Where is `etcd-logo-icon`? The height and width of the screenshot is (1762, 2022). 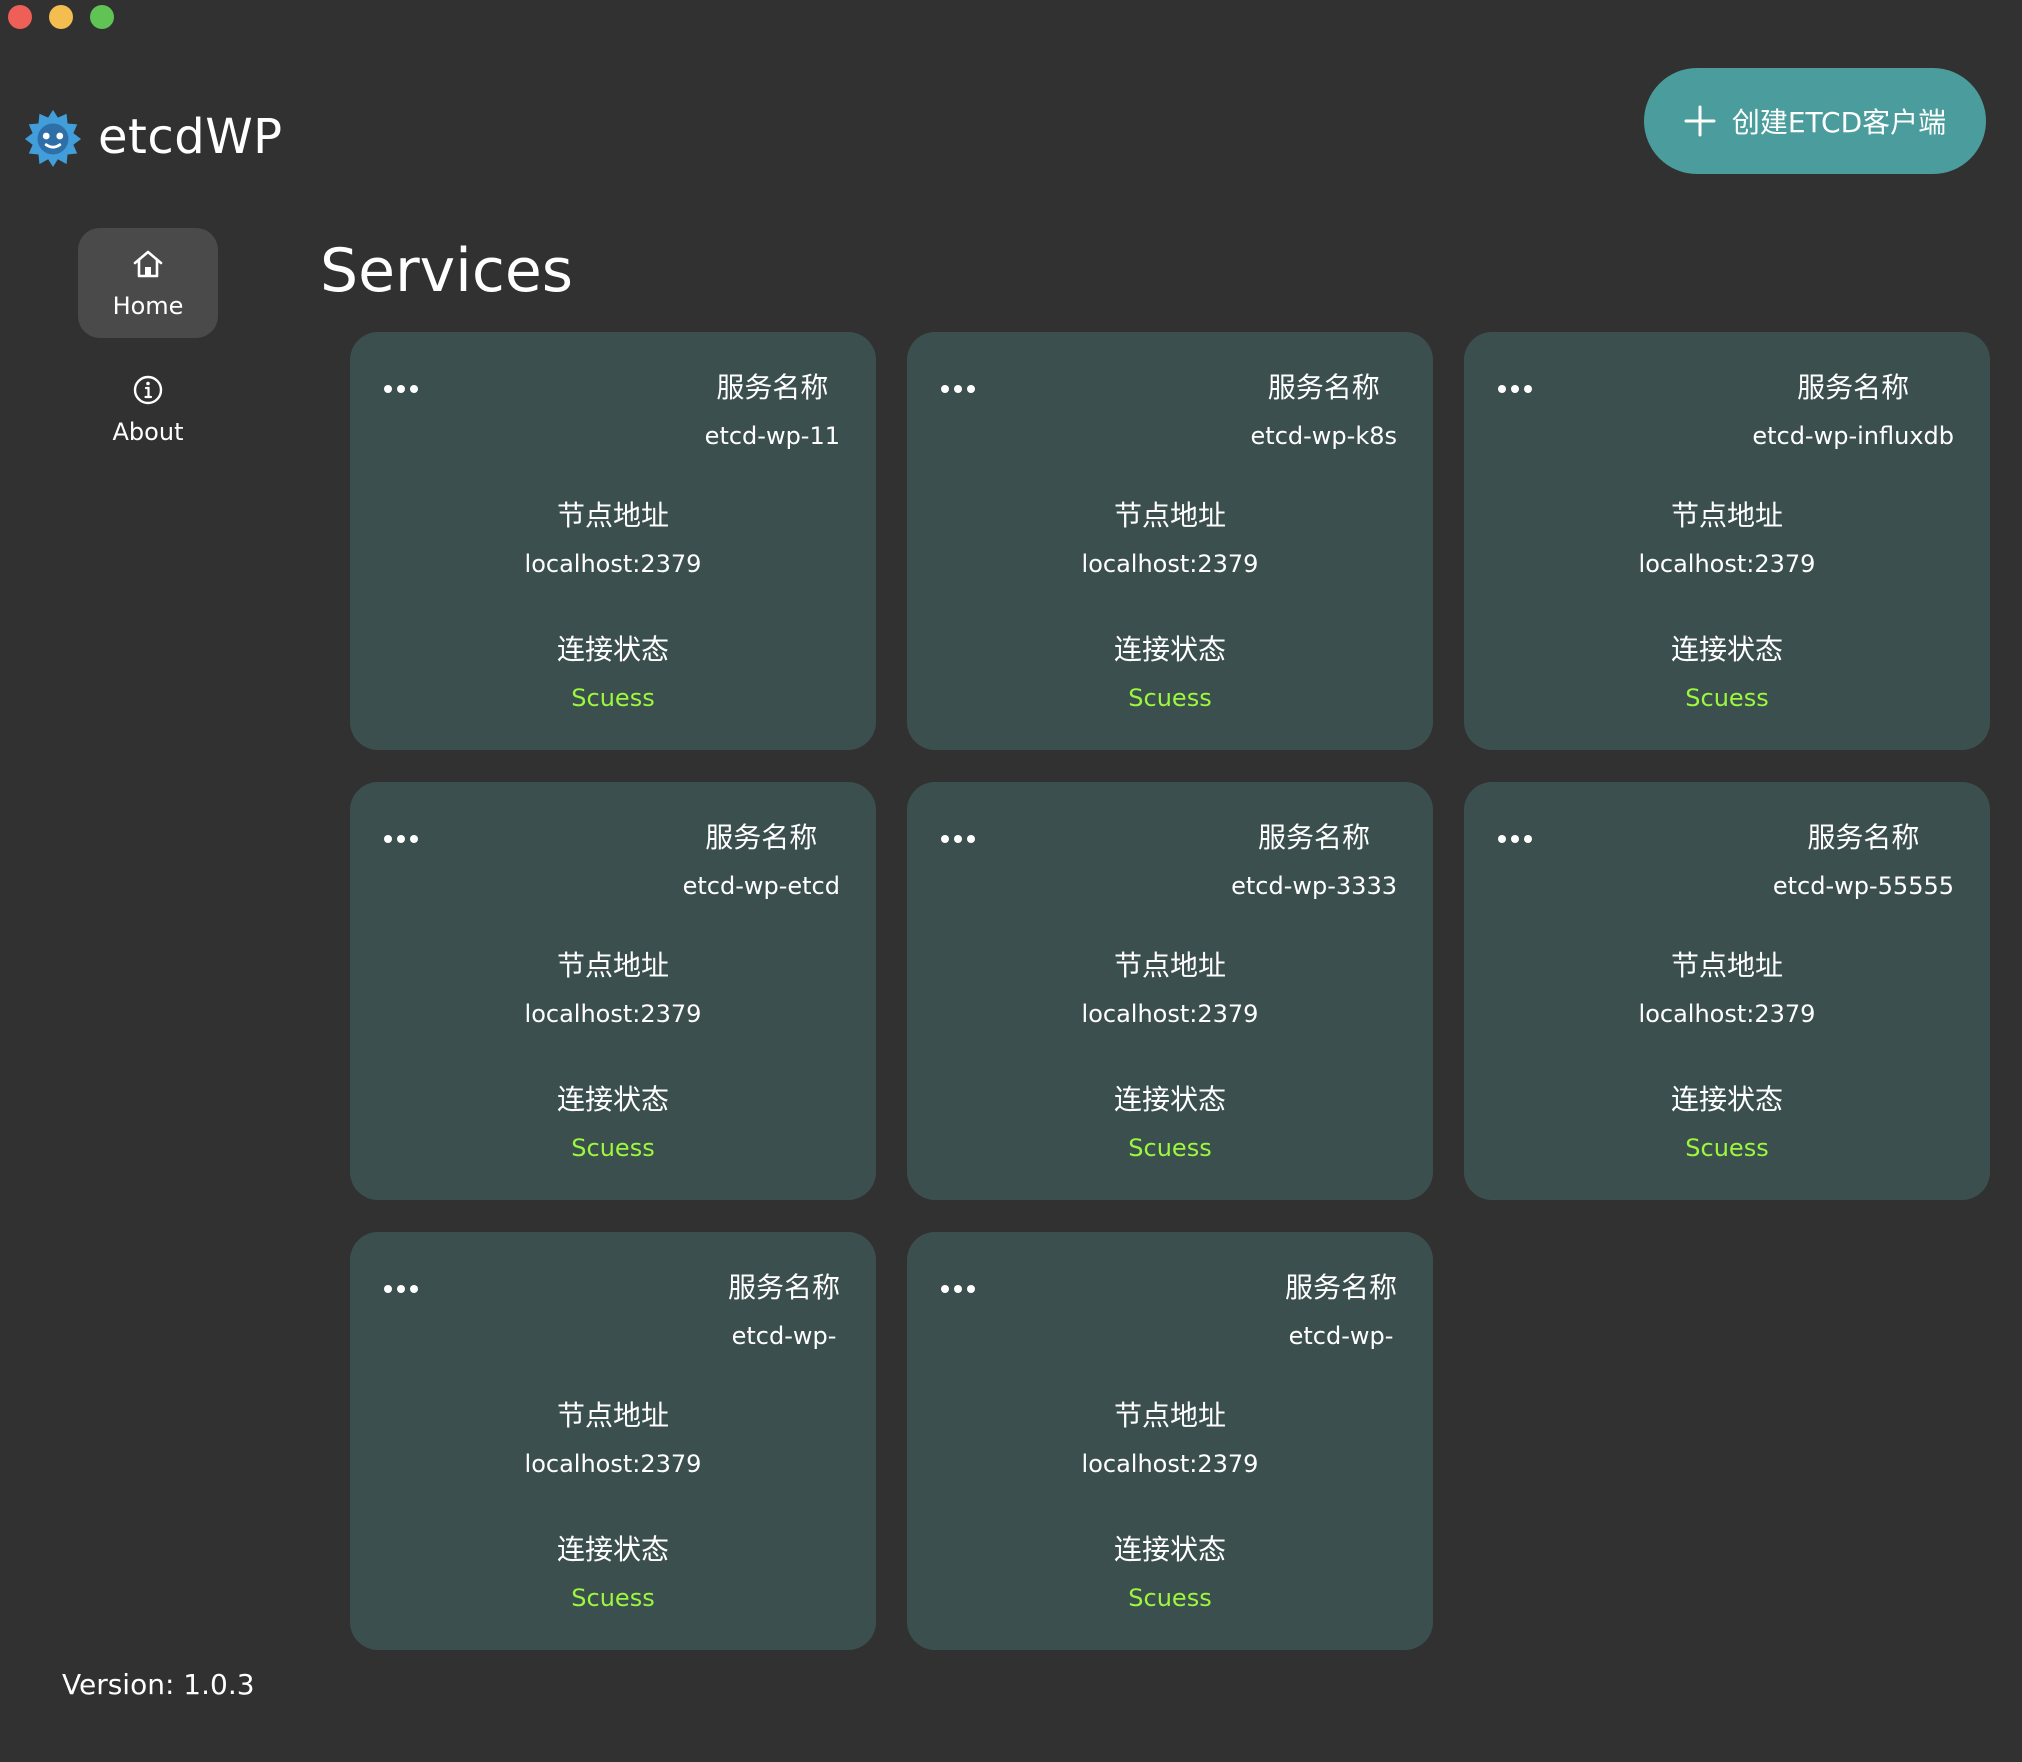
etcd-logo-icon is located at coordinates (53, 138).